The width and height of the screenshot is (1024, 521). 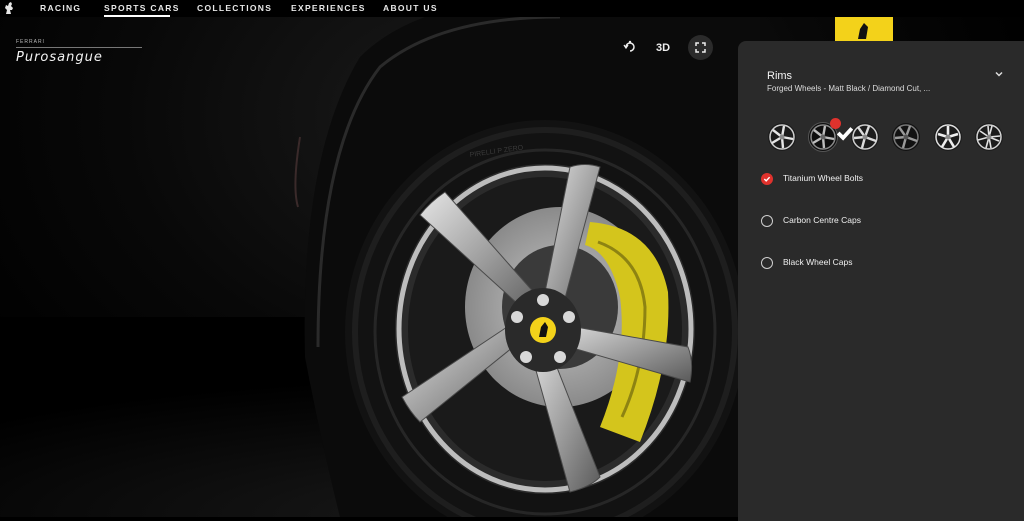 I want to click on checkbox-checked-icon, so click(x=767, y=179).